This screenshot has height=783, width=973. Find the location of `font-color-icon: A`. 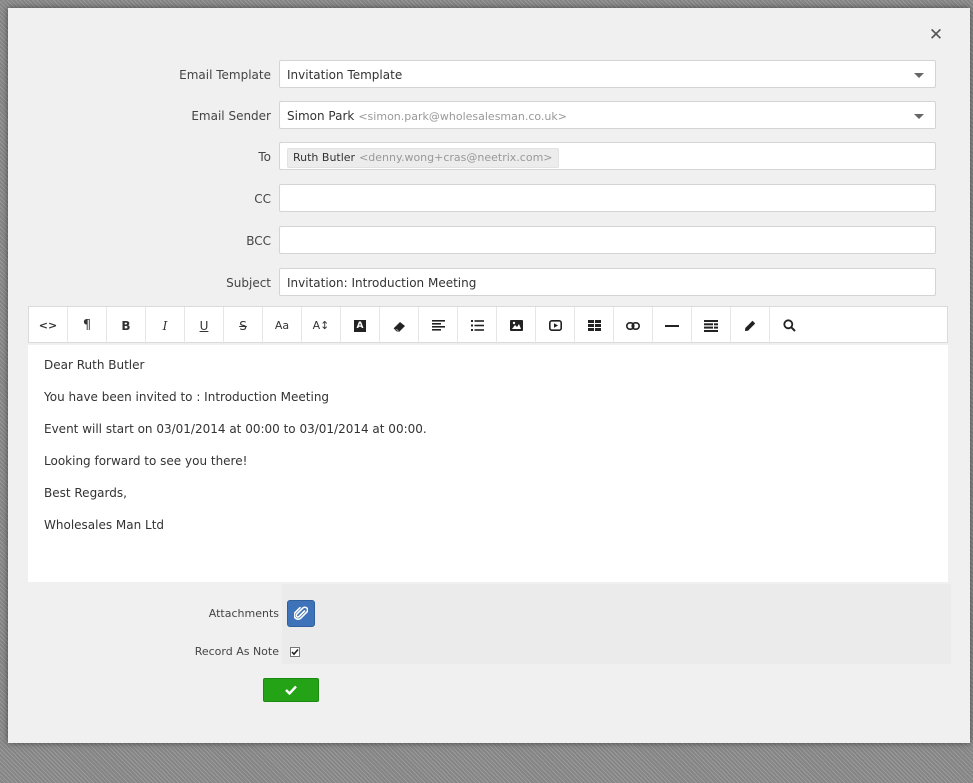

font-color-icon: A is located at coordinates (360, 325).